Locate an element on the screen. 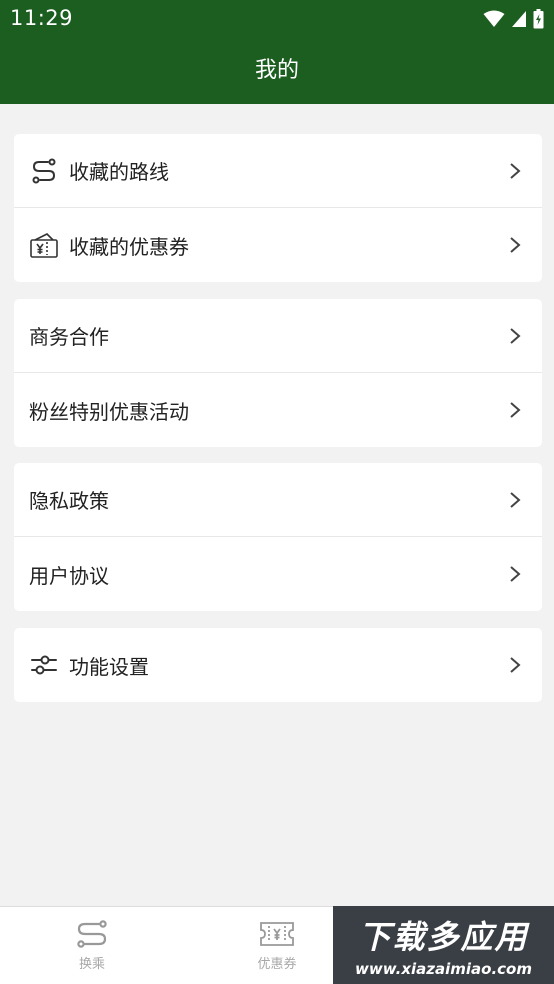  watermark-url: www.xiazaimiao.com is located at coordinates (443, 969).